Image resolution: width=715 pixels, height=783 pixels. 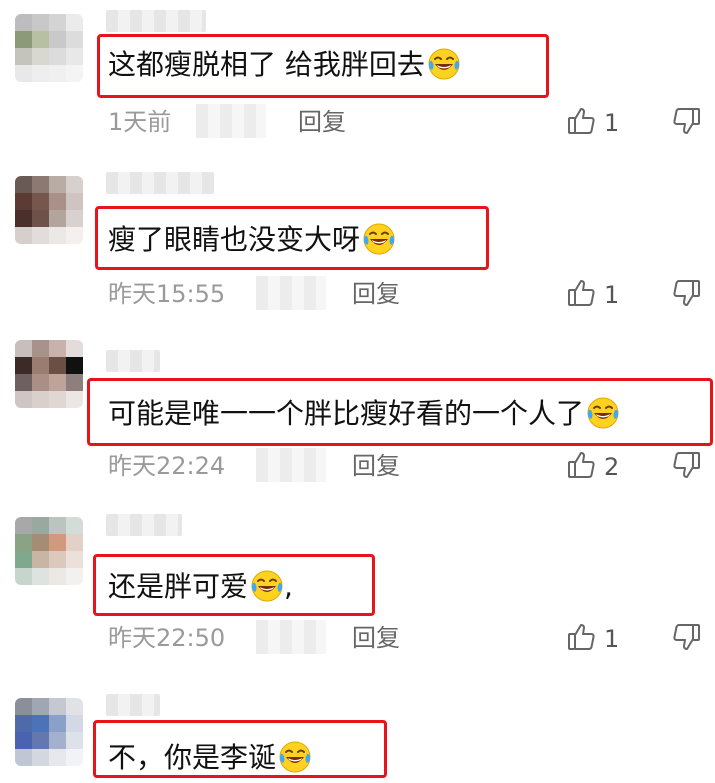 I want to click on like-count: 2, so click(x=612, y=467).